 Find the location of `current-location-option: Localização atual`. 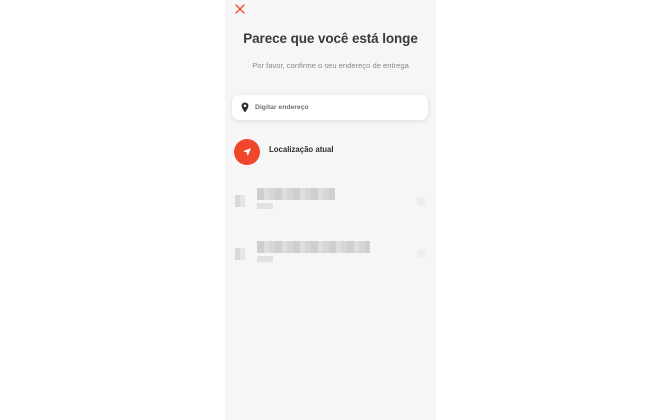

current-location-option: Localização atual is located at coordinates (329, 152).